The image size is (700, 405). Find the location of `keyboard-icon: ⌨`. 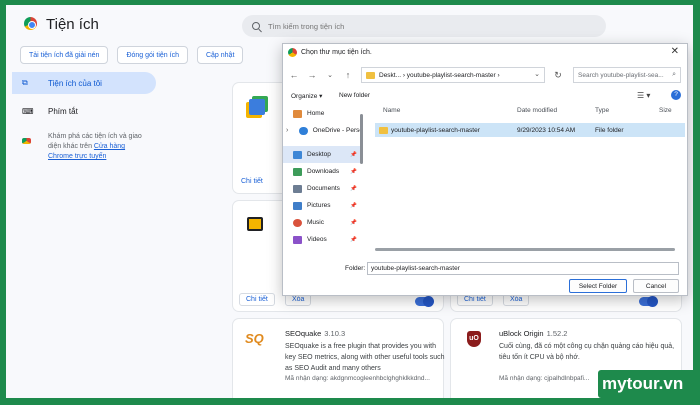

keyboard-icon: ⌨ is located at coordinates (28, 111).